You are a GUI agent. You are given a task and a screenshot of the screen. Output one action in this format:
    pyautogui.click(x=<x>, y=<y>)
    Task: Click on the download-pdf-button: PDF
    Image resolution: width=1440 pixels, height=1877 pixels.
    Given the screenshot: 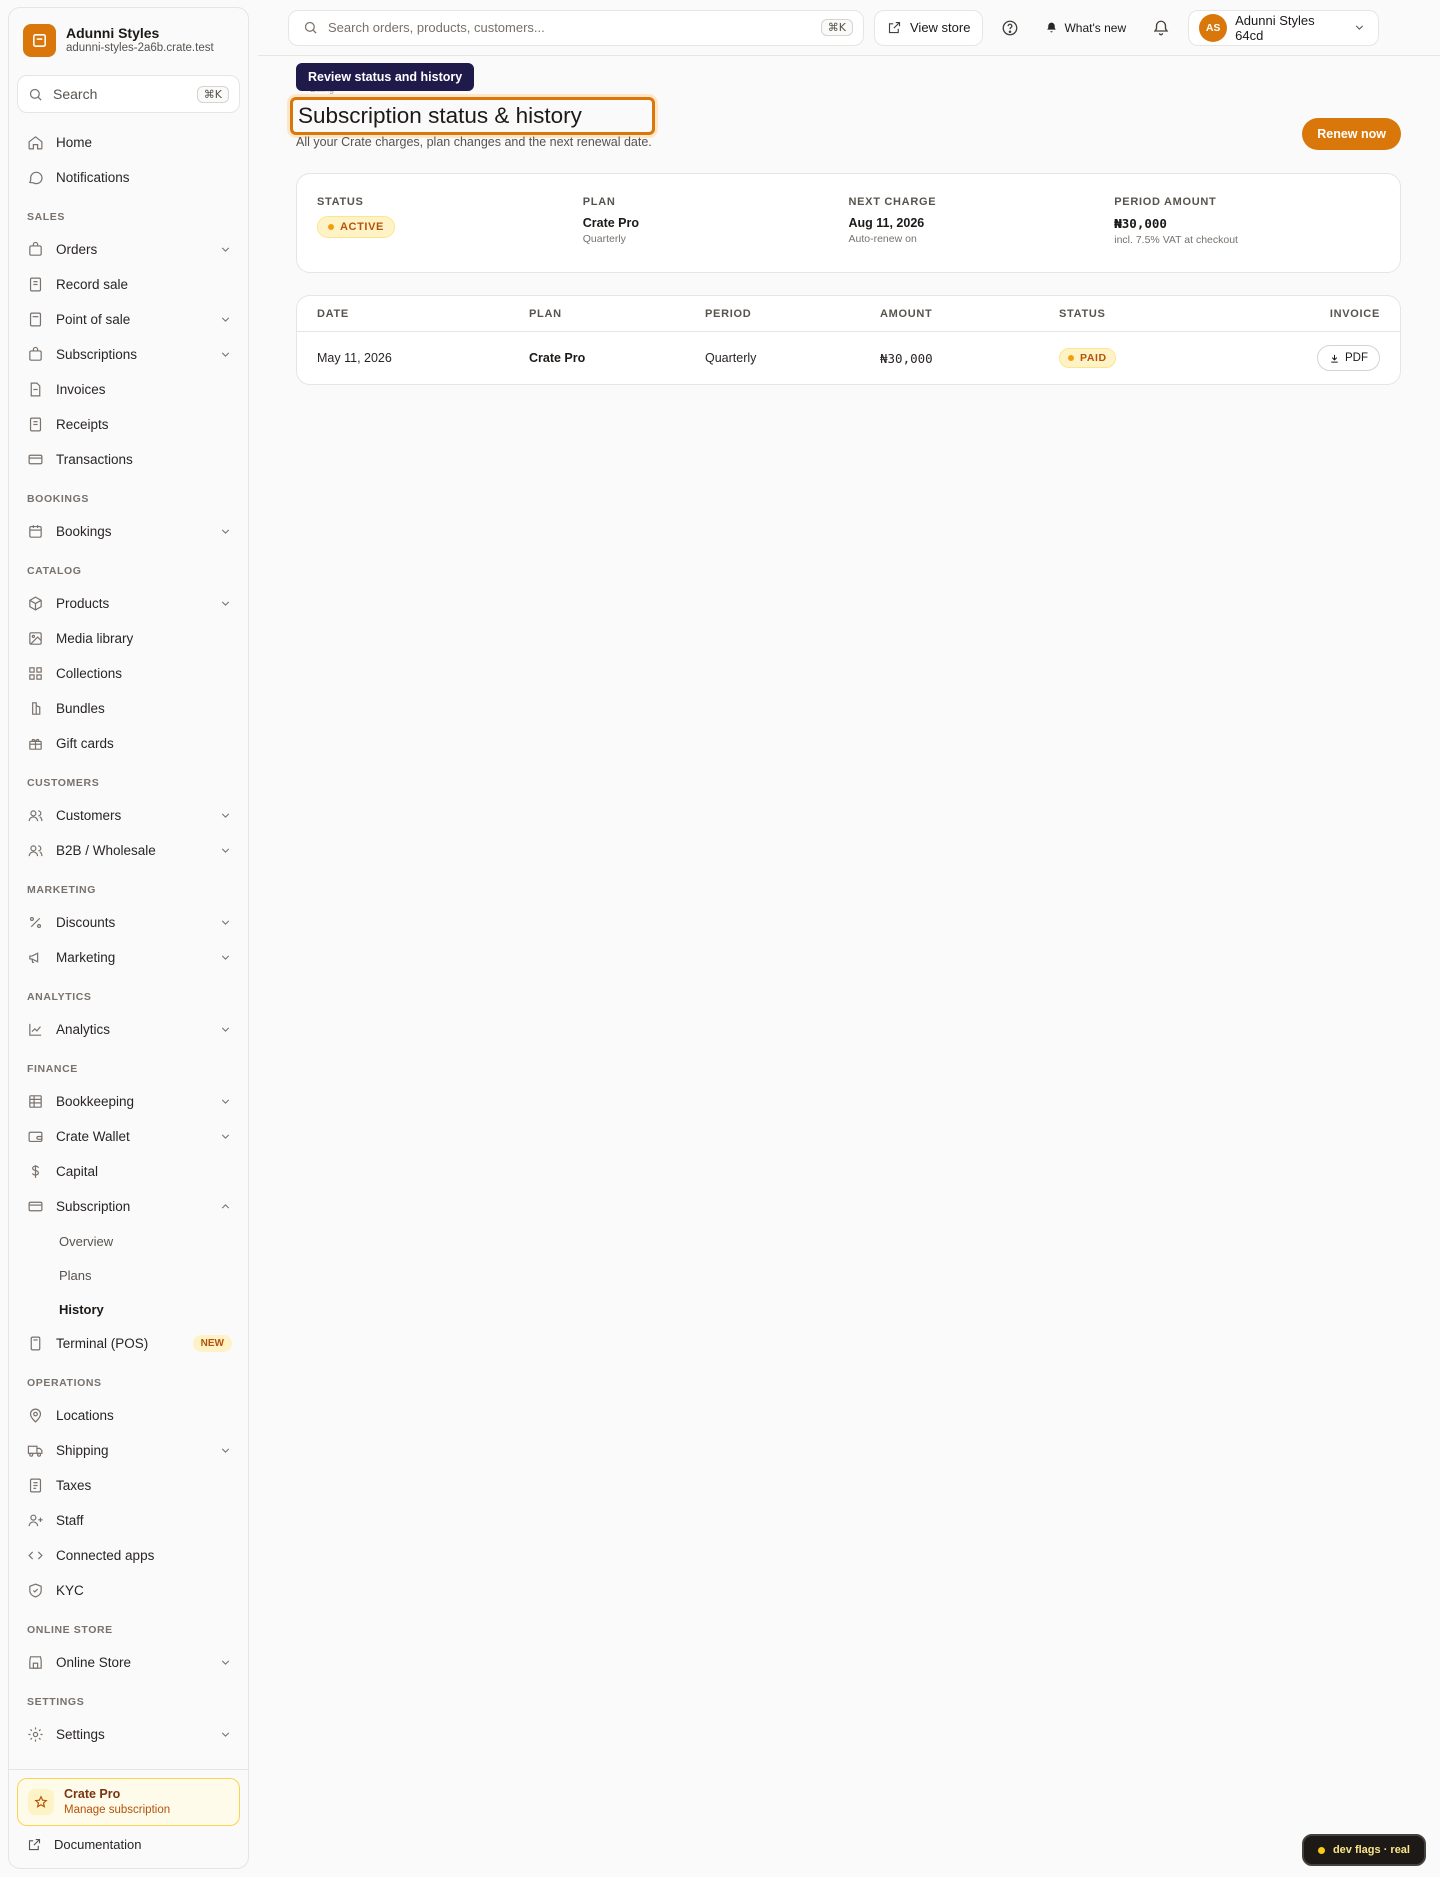 What is the action you would take?
    pyautogui.click(x=1348, y=358)
    